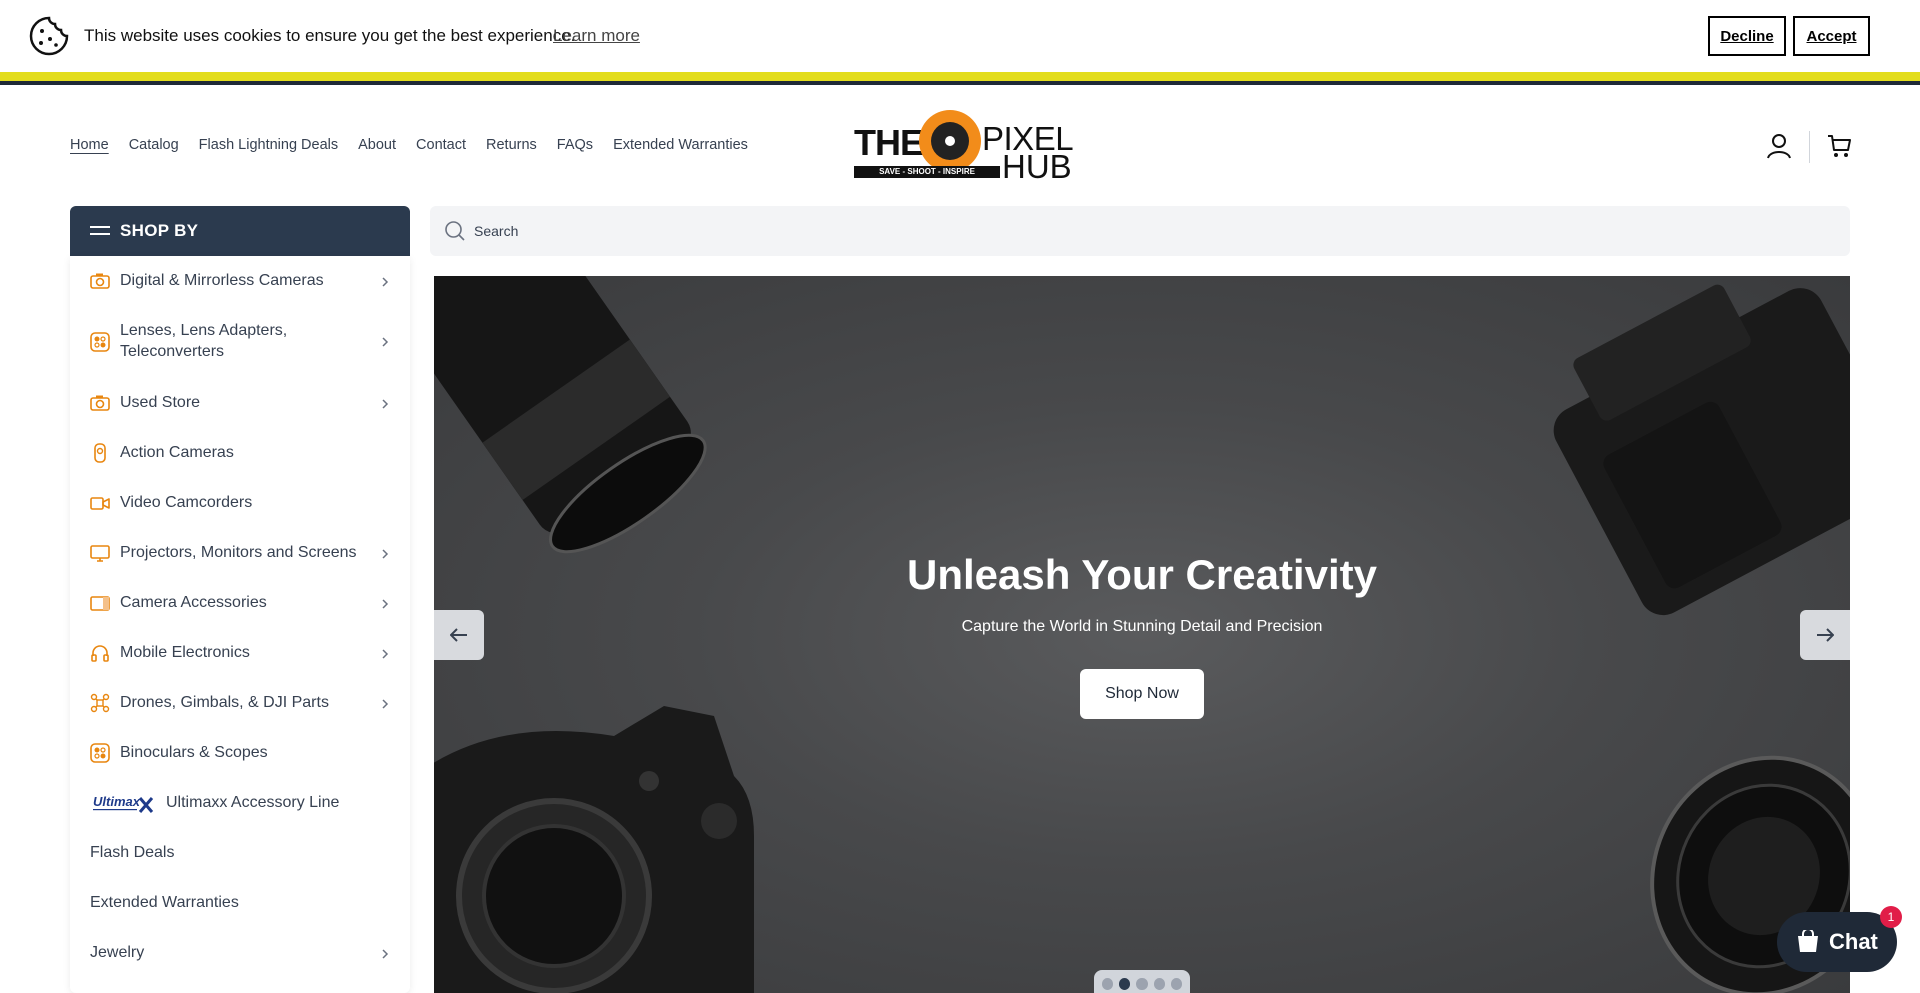 The width and height of the screenshot is (1920, 993). Describe the element at coordinates (177, 452) in the screenshot. I see `sidebar-item-label: Action Cameras` at that location.